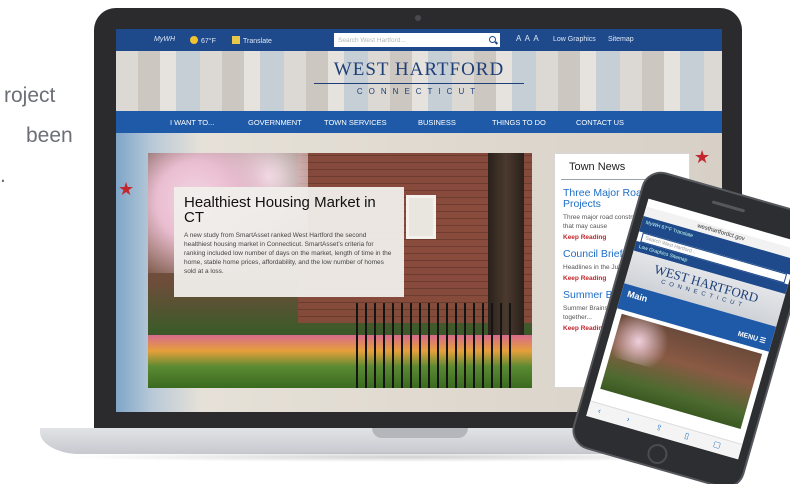 This screenshot has width=790, height=484. Describe the element at coordinates (194, 40) in the screenshot. I see `sun-icon` at that location.